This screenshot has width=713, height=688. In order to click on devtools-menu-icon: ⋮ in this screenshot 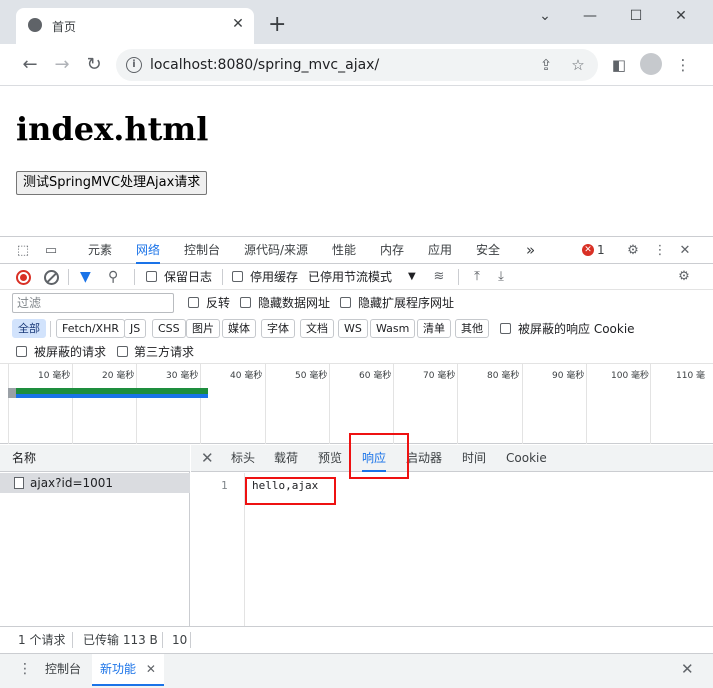, I will do `click(660, 251)`.